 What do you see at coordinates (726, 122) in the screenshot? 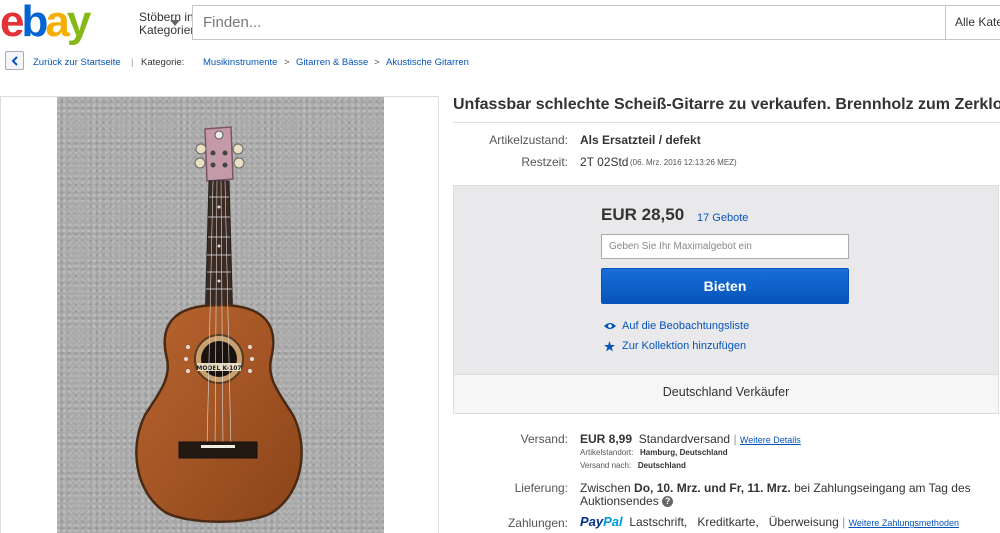
I see `divider` at bounding box center [726, 122].